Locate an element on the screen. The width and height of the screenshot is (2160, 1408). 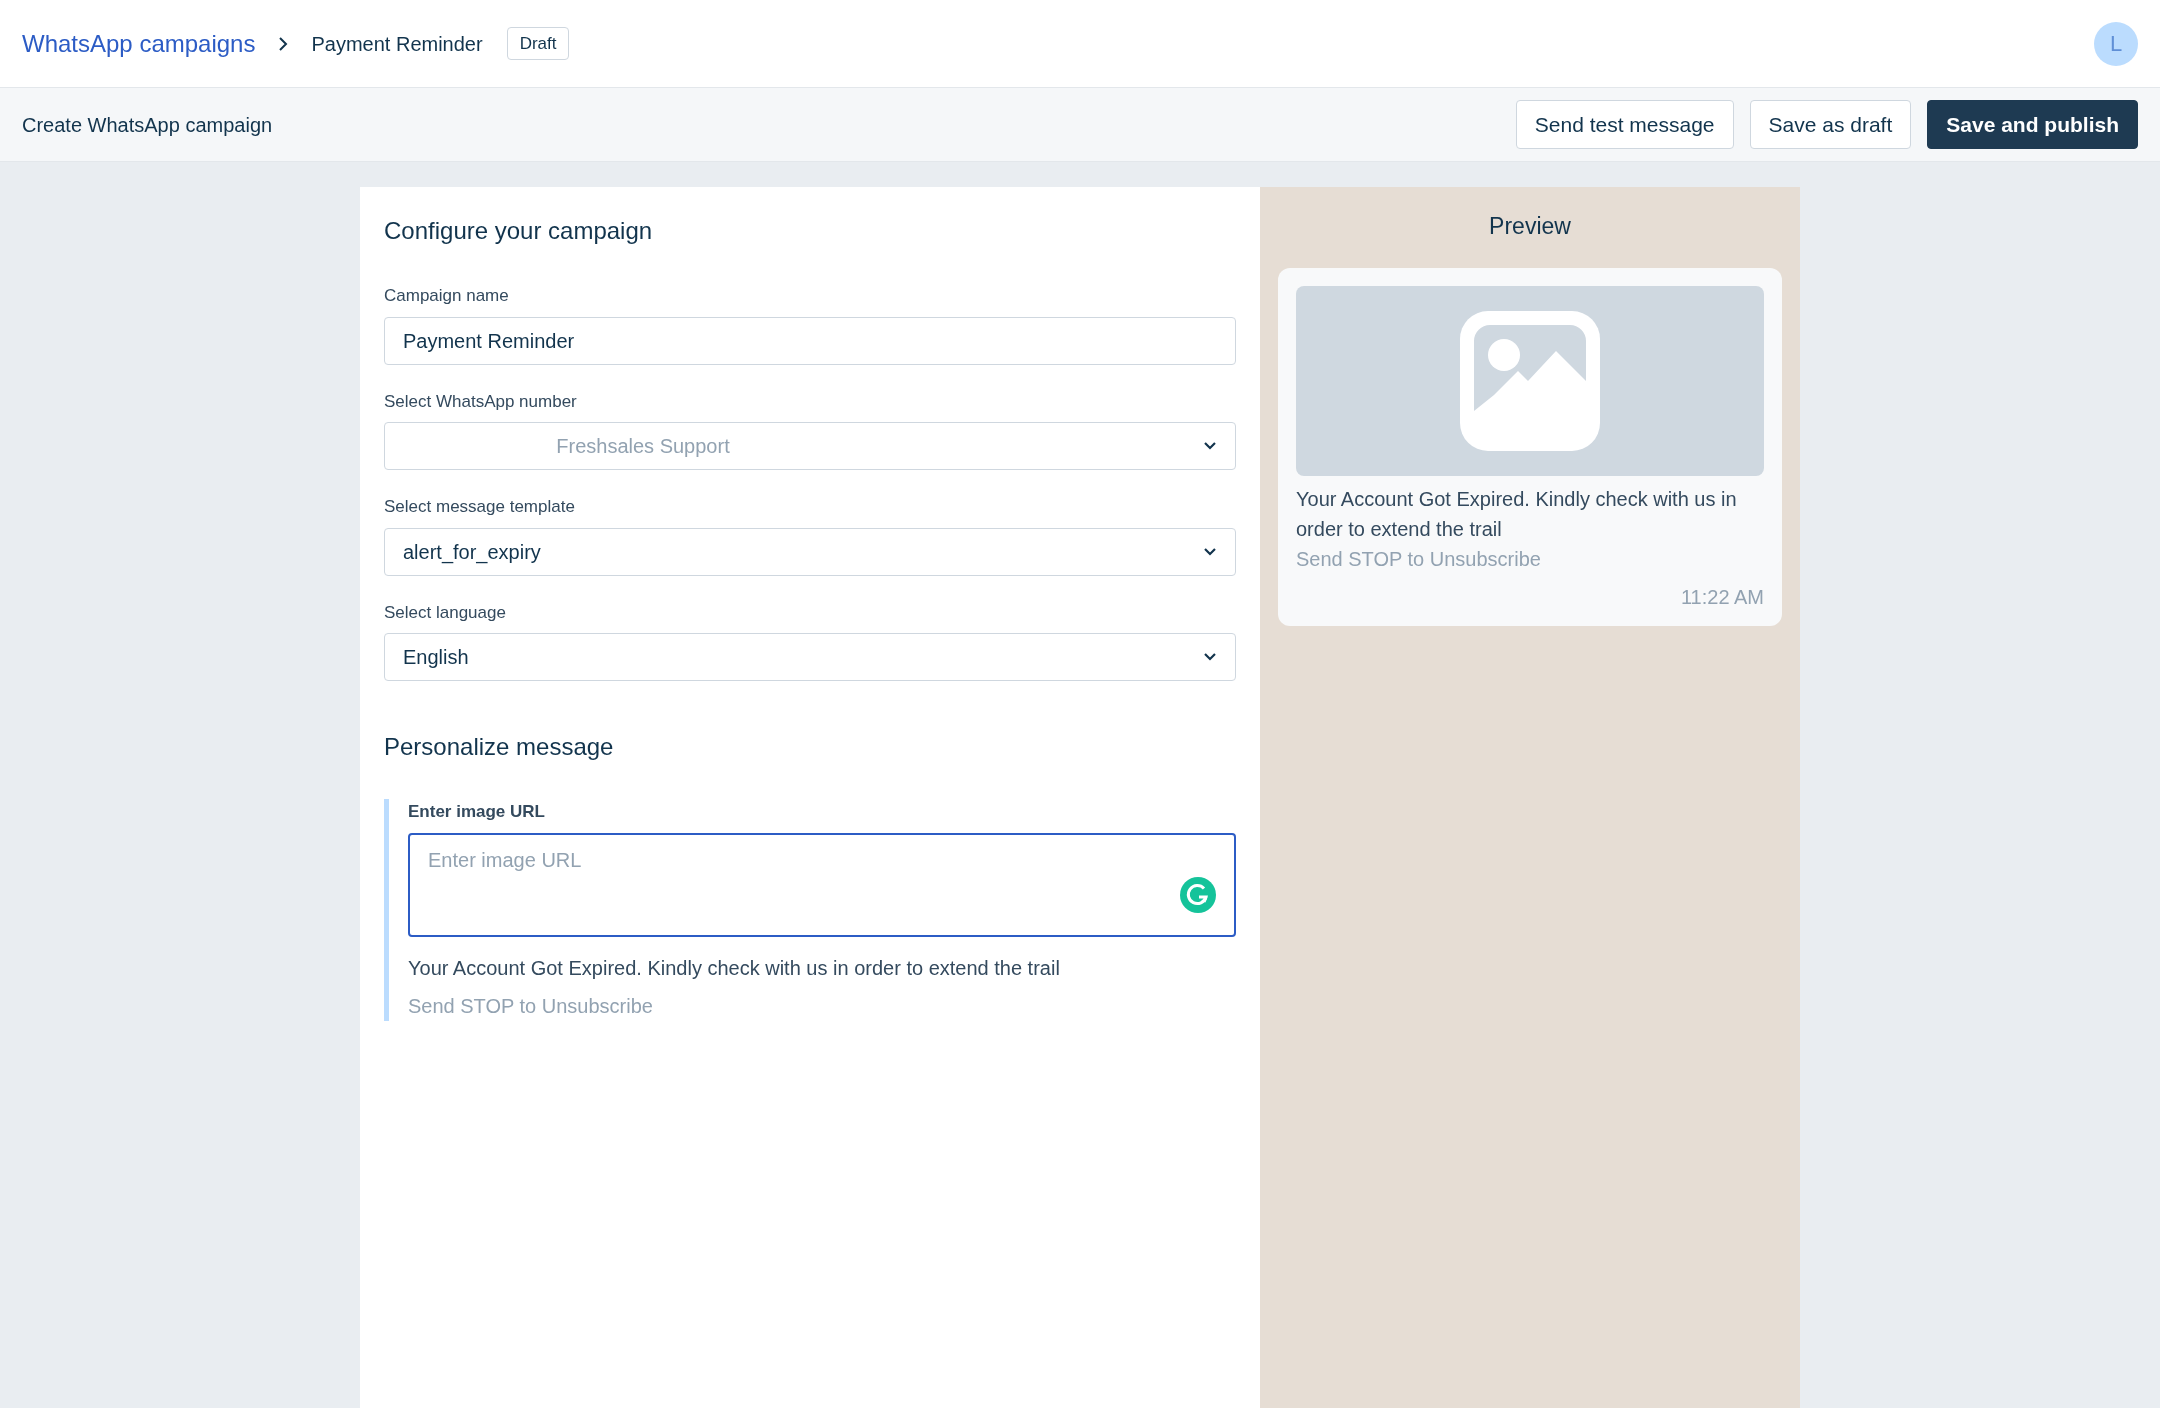
breadcrumb-current: Payment Reminder is located at coordinates (397, 44).